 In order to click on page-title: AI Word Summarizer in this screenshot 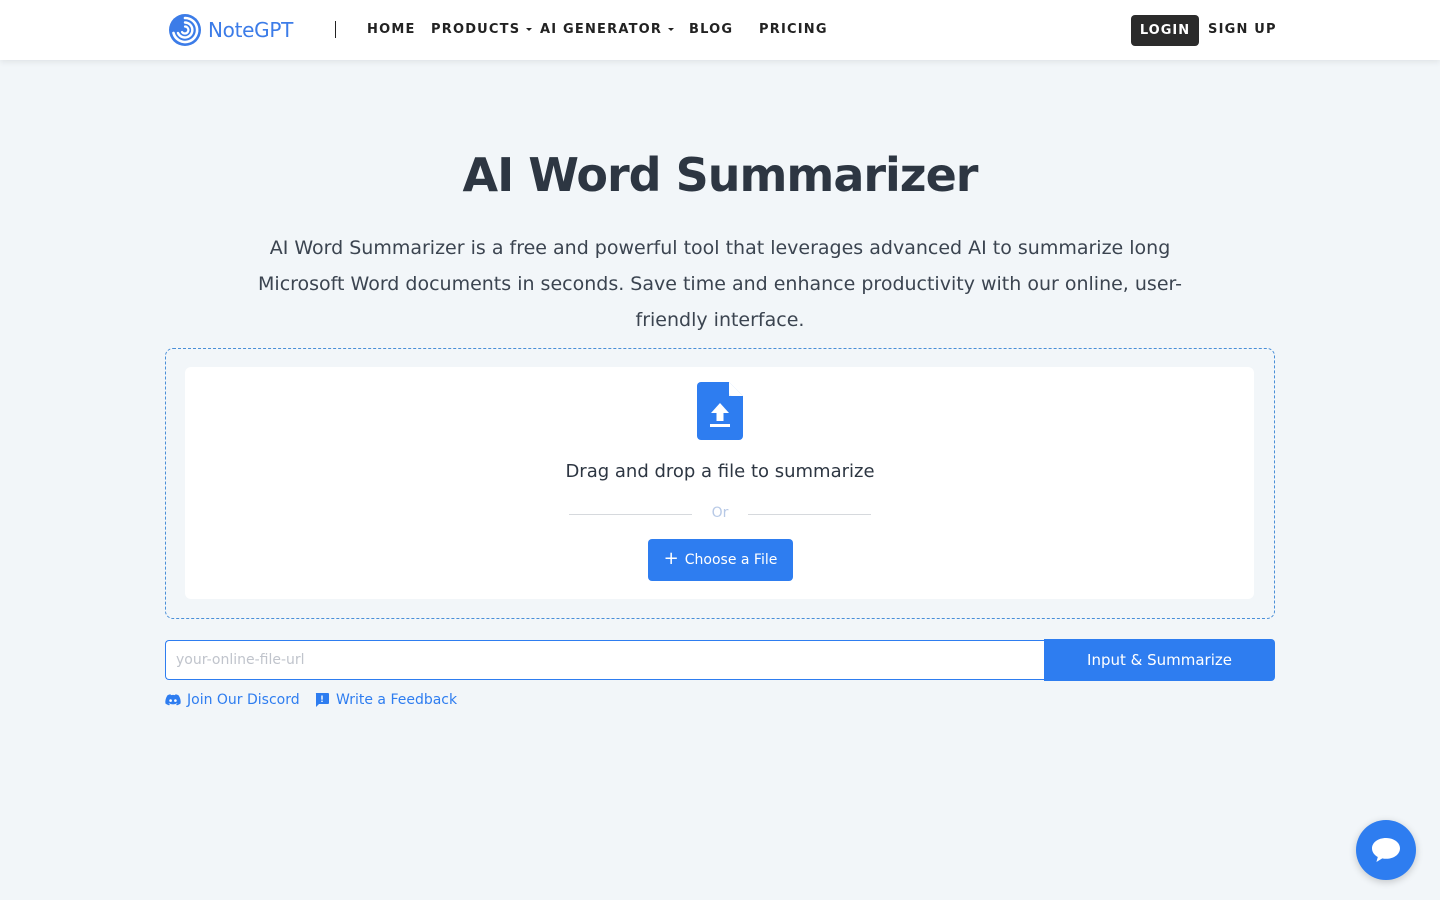, I will do `click(720, 175)`.